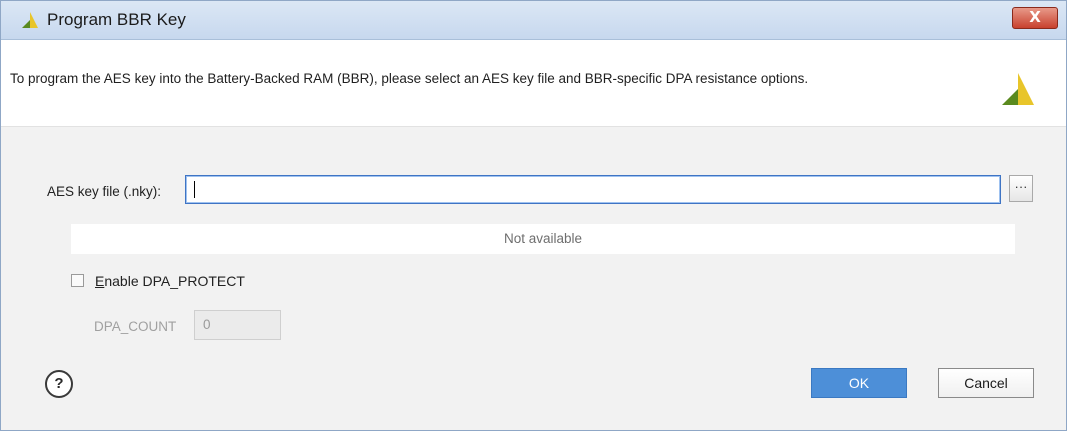  I want to click on text-caret, so click(194, 189).